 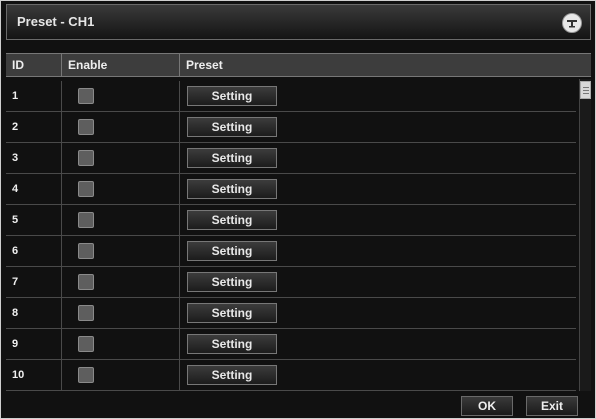 I want to click on exit-button: Exit, so click(x=552, y=406).